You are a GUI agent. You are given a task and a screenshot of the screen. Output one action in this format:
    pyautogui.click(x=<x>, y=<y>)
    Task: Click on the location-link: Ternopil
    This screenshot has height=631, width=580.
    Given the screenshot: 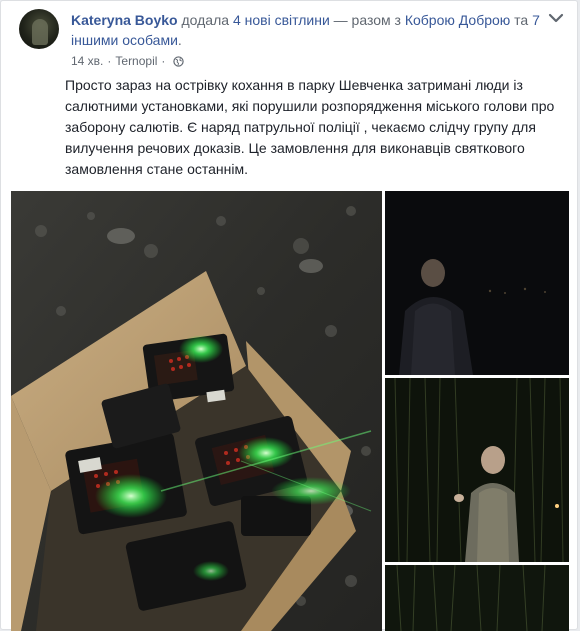 What is the action you would take?
    pyautogui.click(x=136, y=61)
    